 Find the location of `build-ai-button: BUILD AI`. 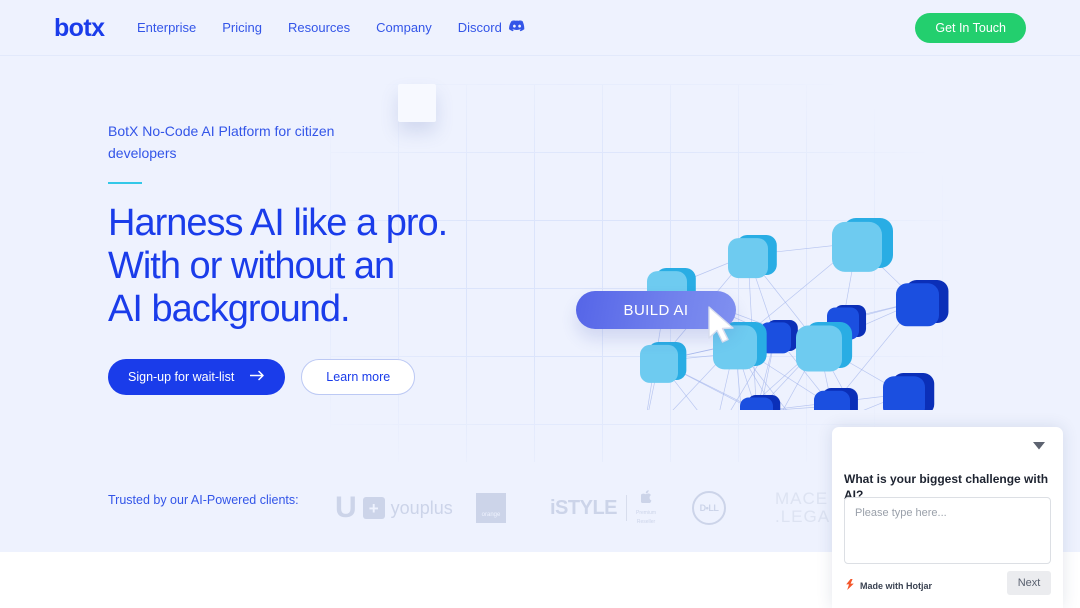

build-ai-button: BUILD AI is located at coordinates (656, 310).